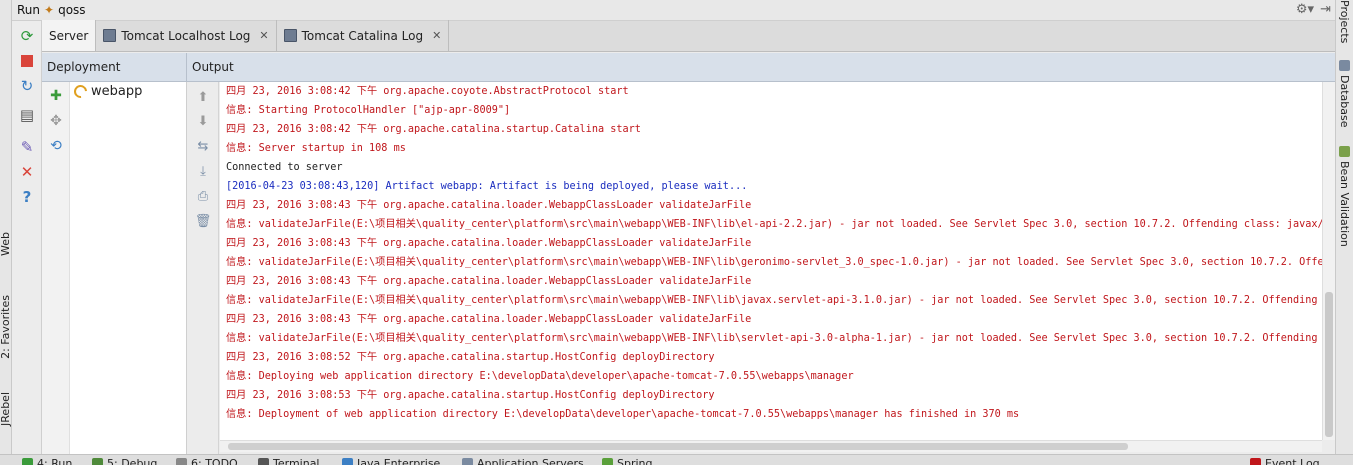 This screenshot has height=465, width=1353. Describe the element at coordinates (467, 461) in the screenshot. I see `server-icon` at that location.